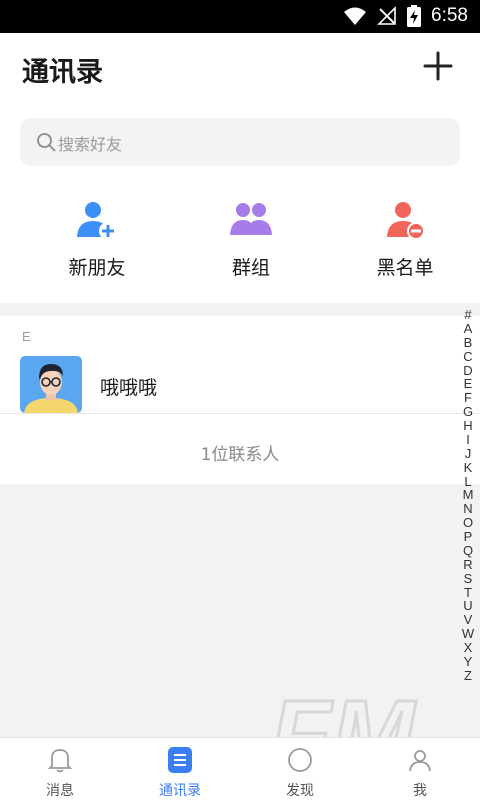  Describe the element at coordinates (468, 536) in the screenshot. I see `index-letter: P` at that location.